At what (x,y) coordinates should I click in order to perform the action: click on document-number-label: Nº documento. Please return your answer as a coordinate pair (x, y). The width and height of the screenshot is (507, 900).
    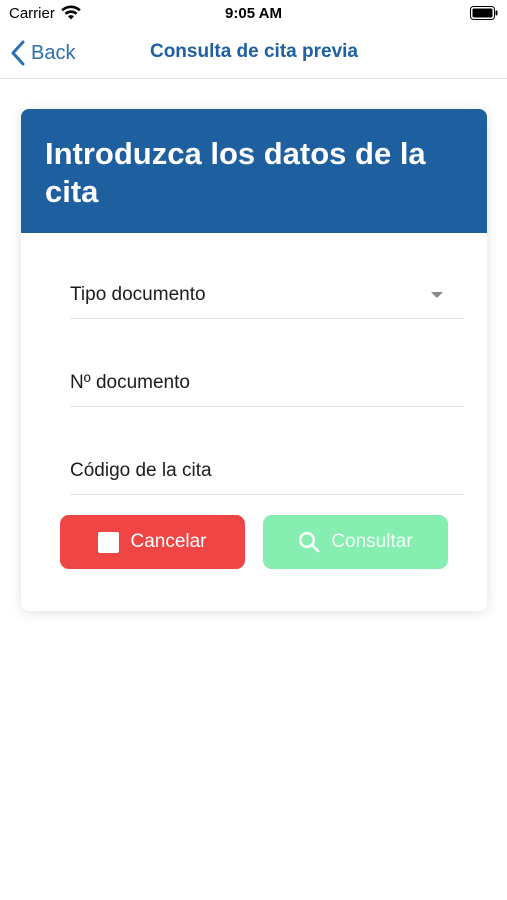
    Looking at the image, I should click on (130, 382).